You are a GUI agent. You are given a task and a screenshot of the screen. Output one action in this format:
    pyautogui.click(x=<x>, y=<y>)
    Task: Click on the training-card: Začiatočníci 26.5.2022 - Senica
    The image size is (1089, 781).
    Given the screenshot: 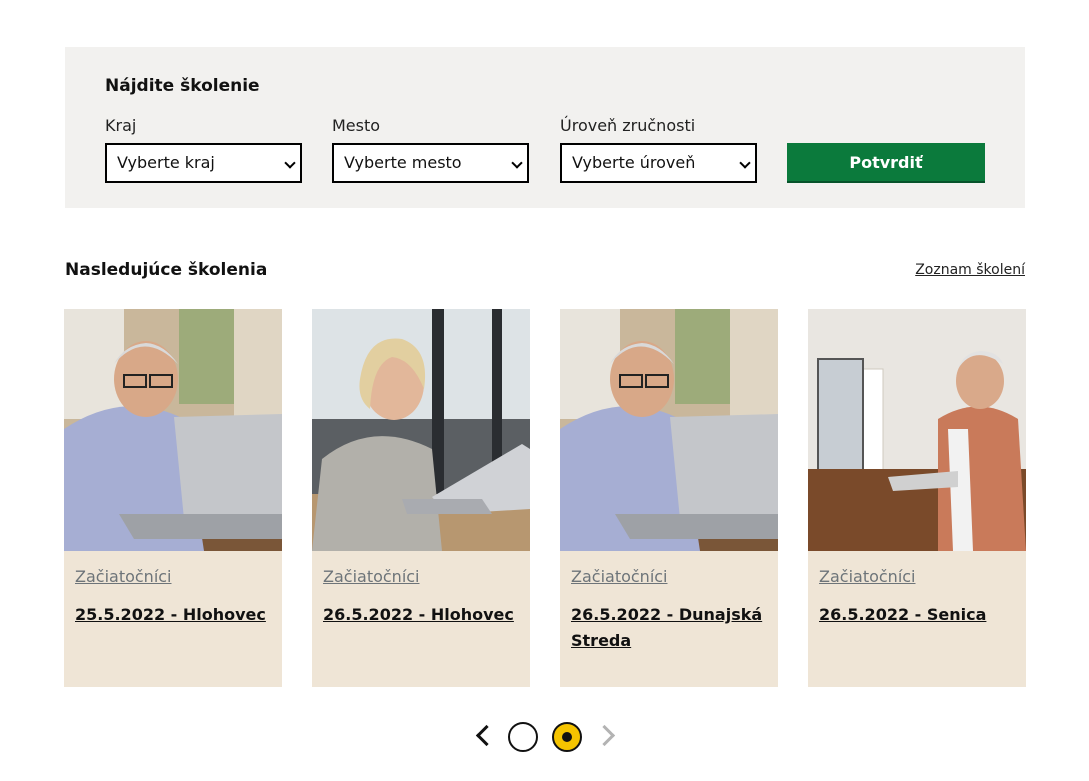 What is the action you would take?
    pyautogui.click(x=917, y=498)
    